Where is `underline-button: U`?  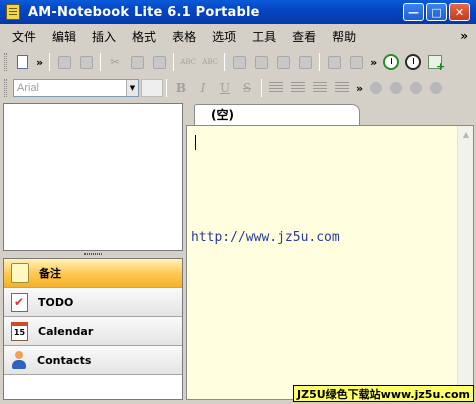
underline-button: U is located at coordinates (225, 88).